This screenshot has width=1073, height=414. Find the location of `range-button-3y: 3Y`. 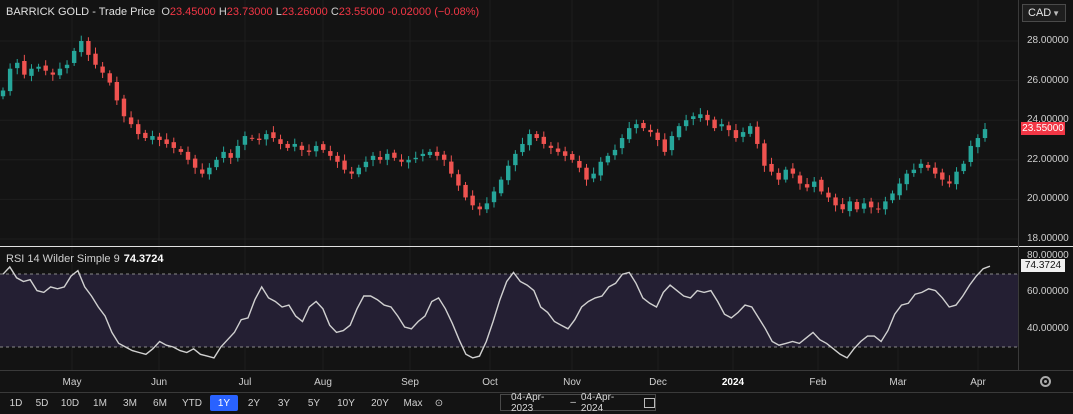

range-button-3y: 3Y is located at coordinates (284, 403).